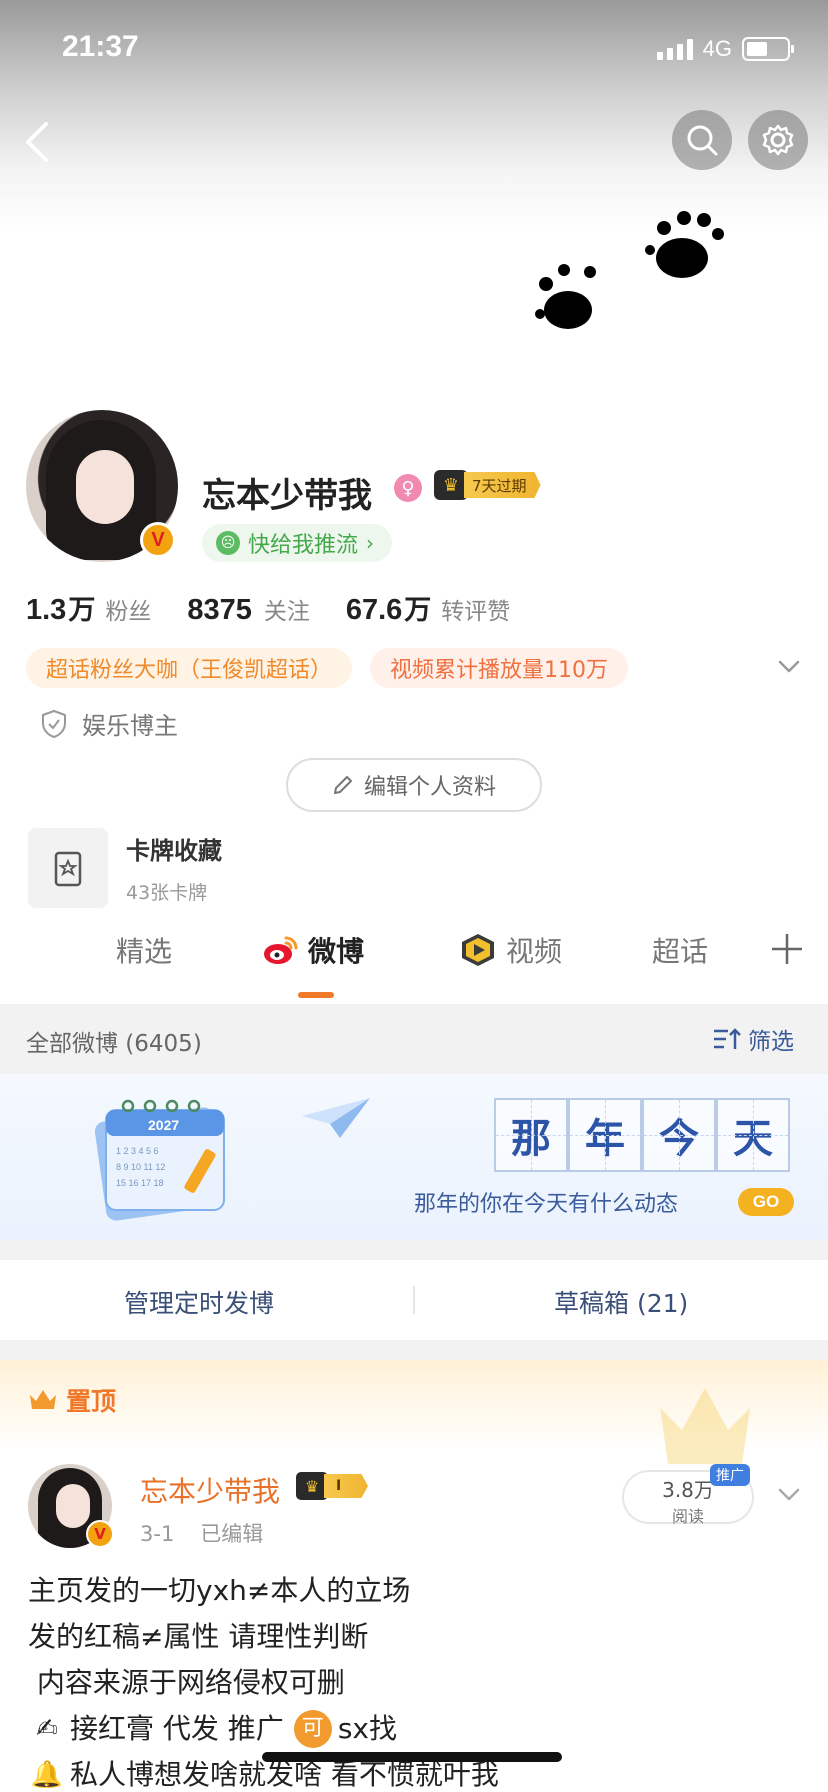  I want to click on svg-text: 15 16 17 18, so click(140, 1183).